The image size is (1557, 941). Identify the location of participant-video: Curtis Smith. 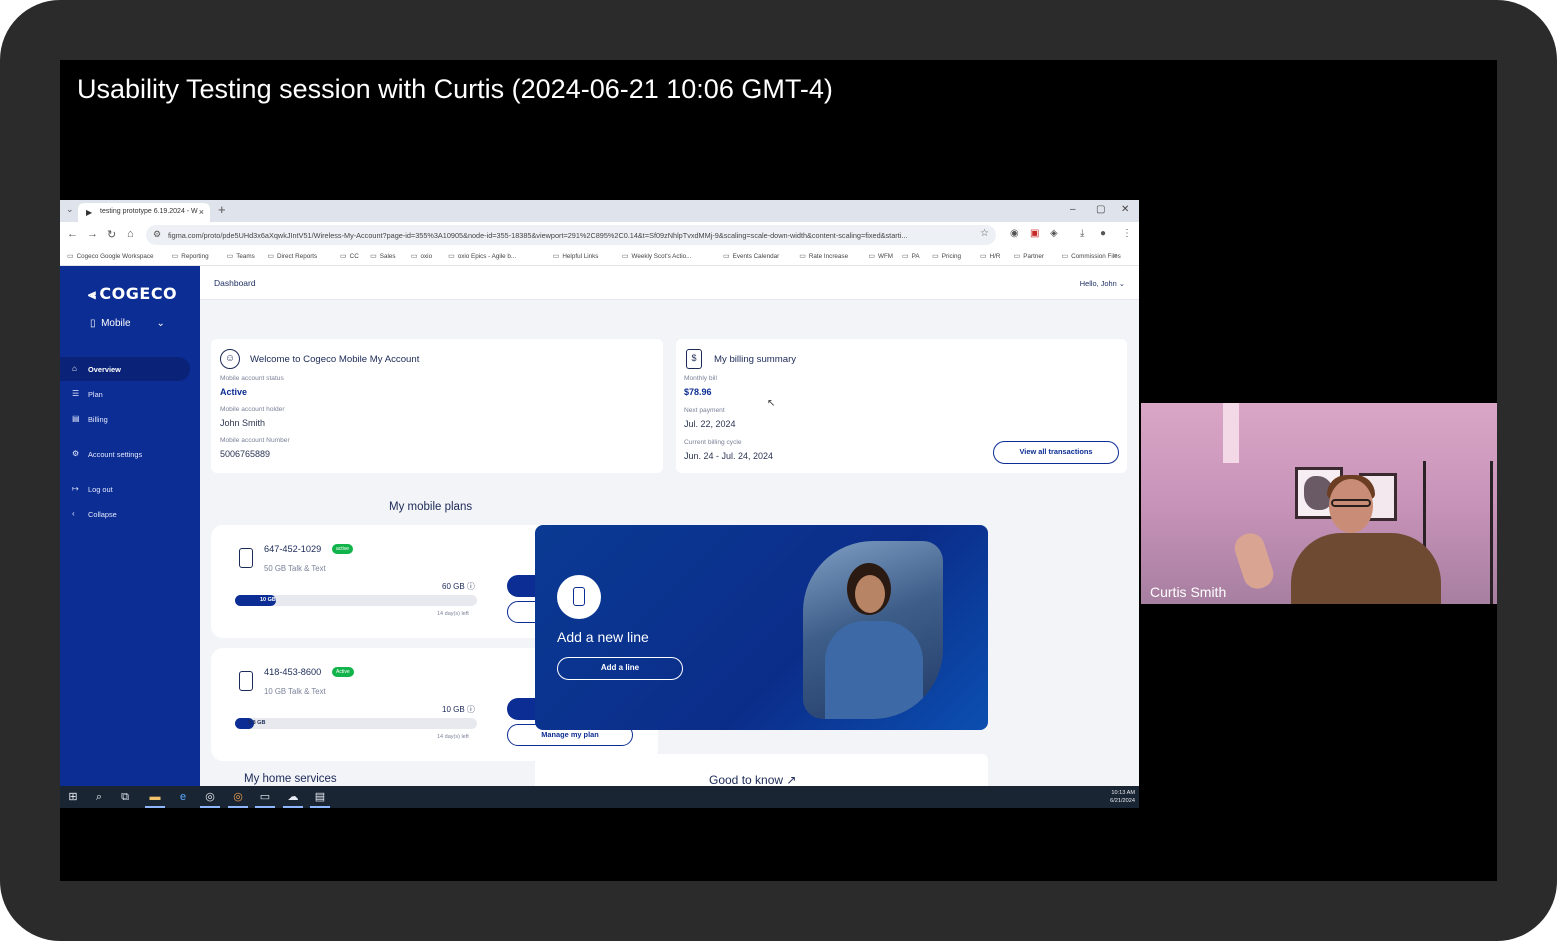
(1319, 503).